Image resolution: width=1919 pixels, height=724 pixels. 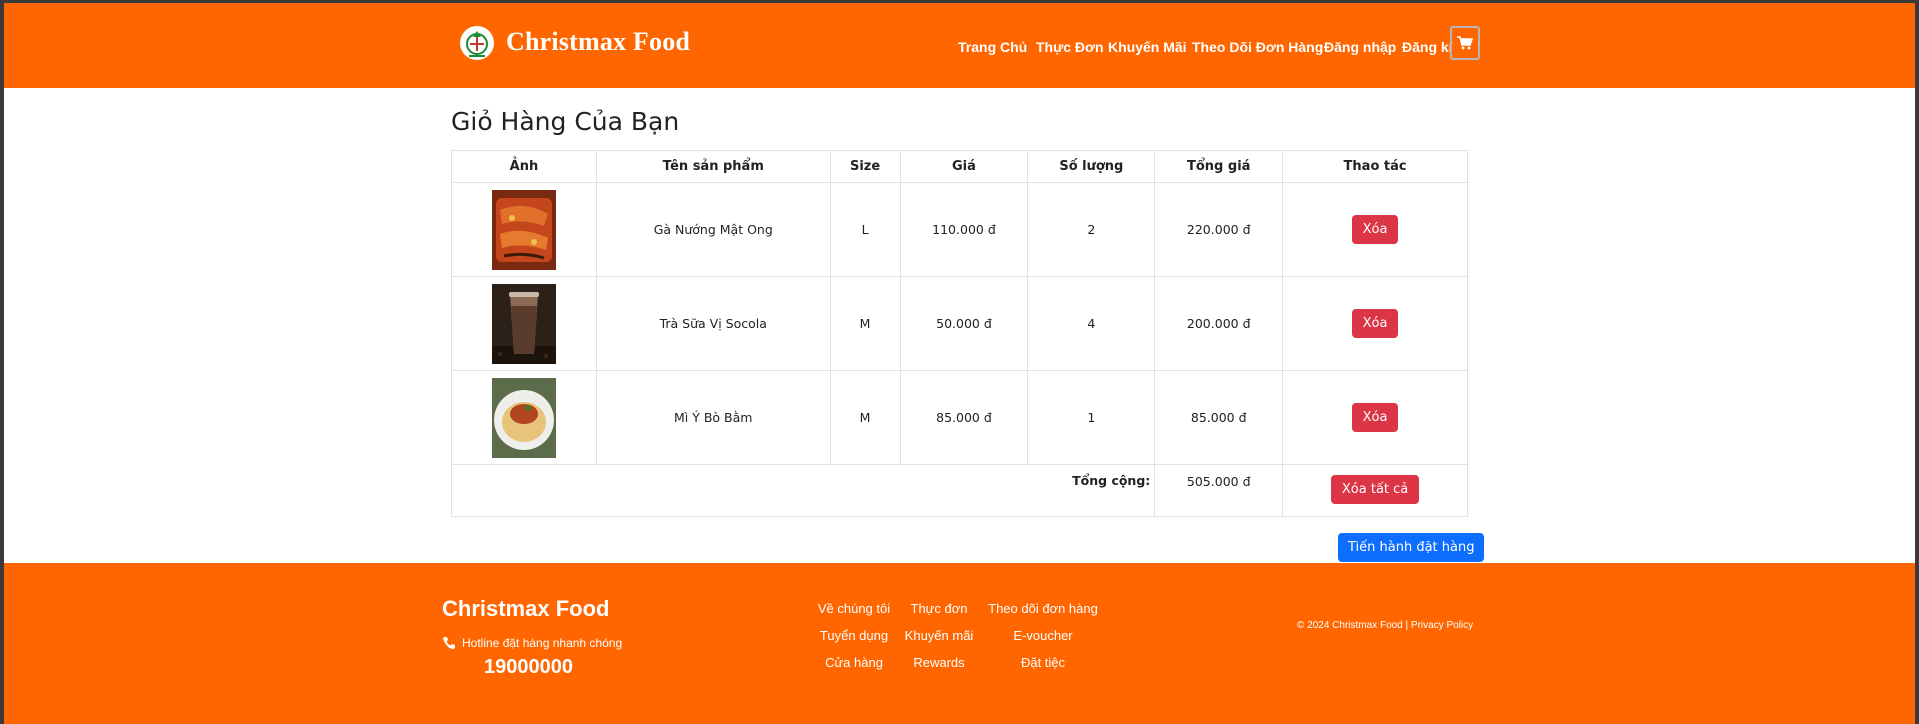 What do you see at coordinates (854, 662) in the screenshot?
I see `footer-link-stores: Cửa hàng` at bounding box center [854, 662].